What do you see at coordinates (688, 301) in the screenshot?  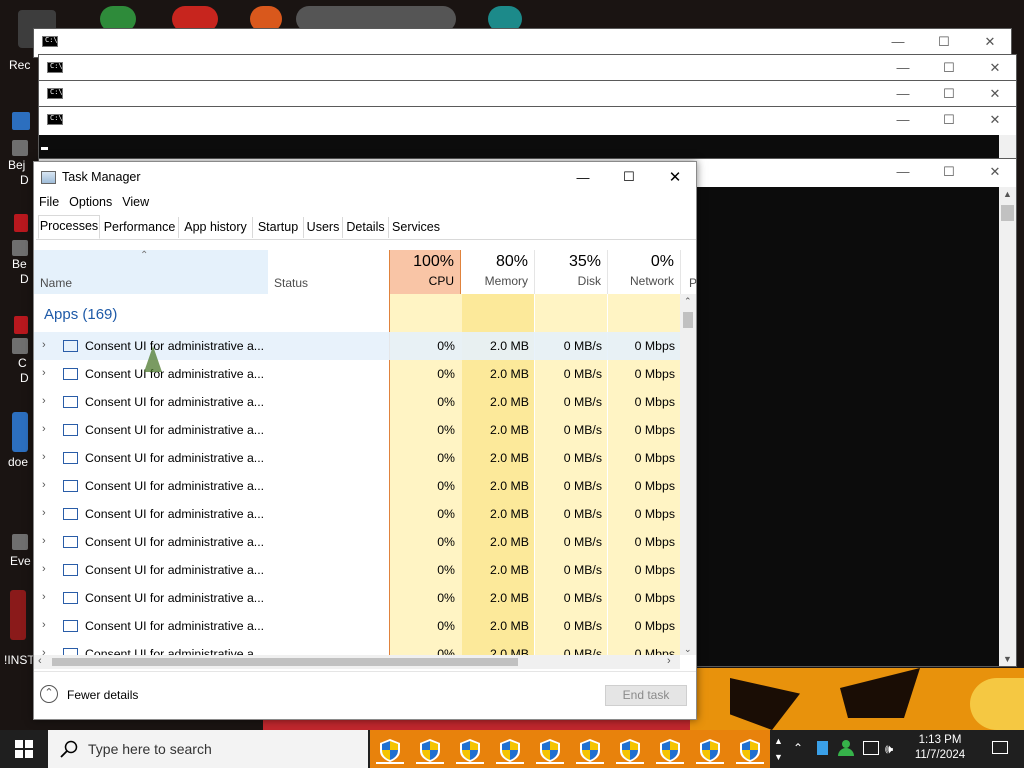 I see `scroll-up-arrow-icon: ⌃` at bounding box center [688, 301].